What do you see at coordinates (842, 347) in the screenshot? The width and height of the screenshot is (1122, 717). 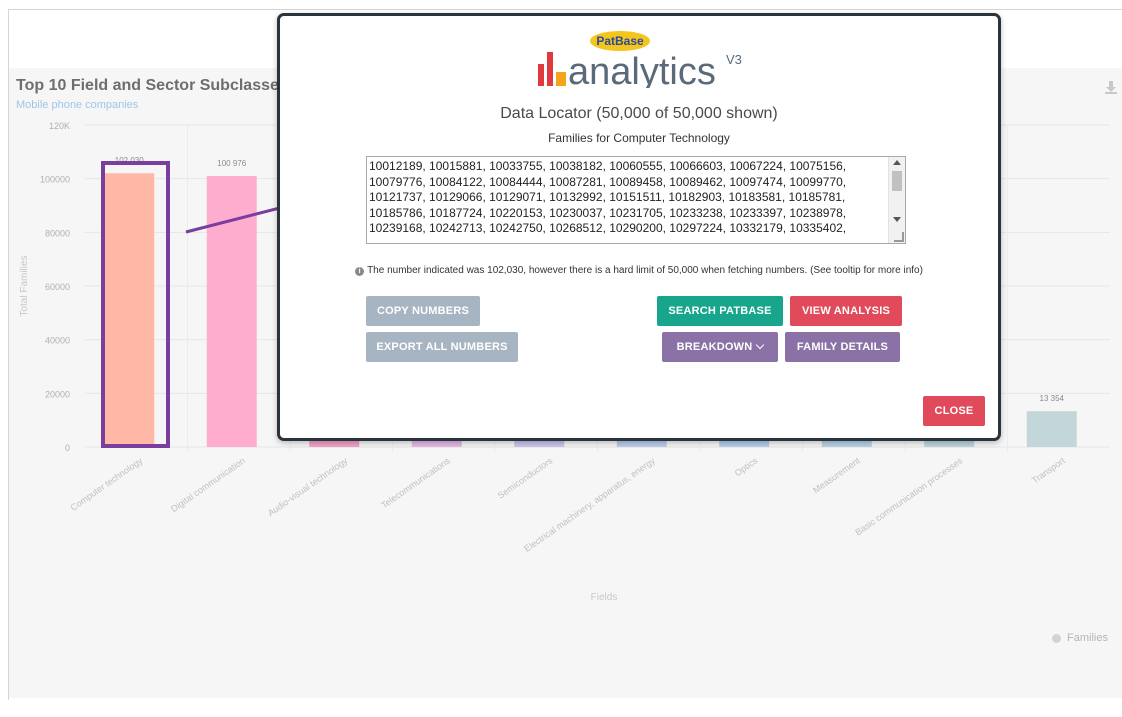 I see `family-details-button: FAMILY DETAILS` at bounding box center [842, 347].